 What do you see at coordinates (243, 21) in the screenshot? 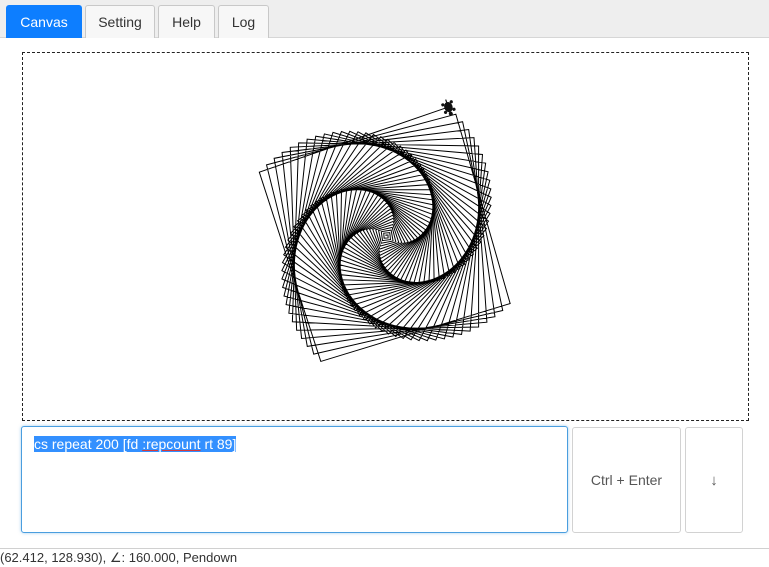
I see `tab-log: Log` at bounding box center [243, 21].